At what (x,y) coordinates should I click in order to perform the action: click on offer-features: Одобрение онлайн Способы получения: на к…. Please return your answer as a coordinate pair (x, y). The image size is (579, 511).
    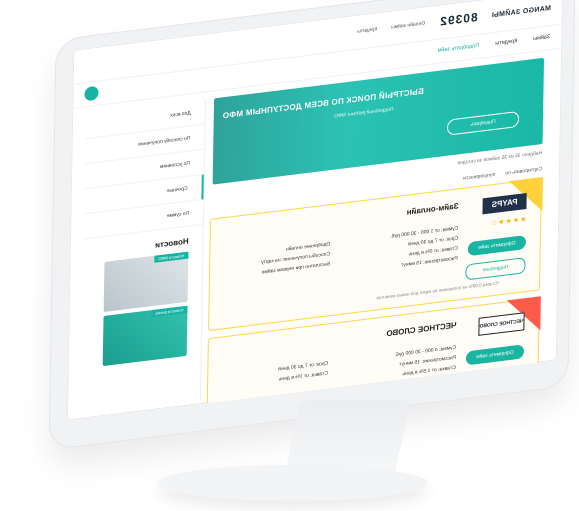
    Looking at the image, I should click on (275, 261).